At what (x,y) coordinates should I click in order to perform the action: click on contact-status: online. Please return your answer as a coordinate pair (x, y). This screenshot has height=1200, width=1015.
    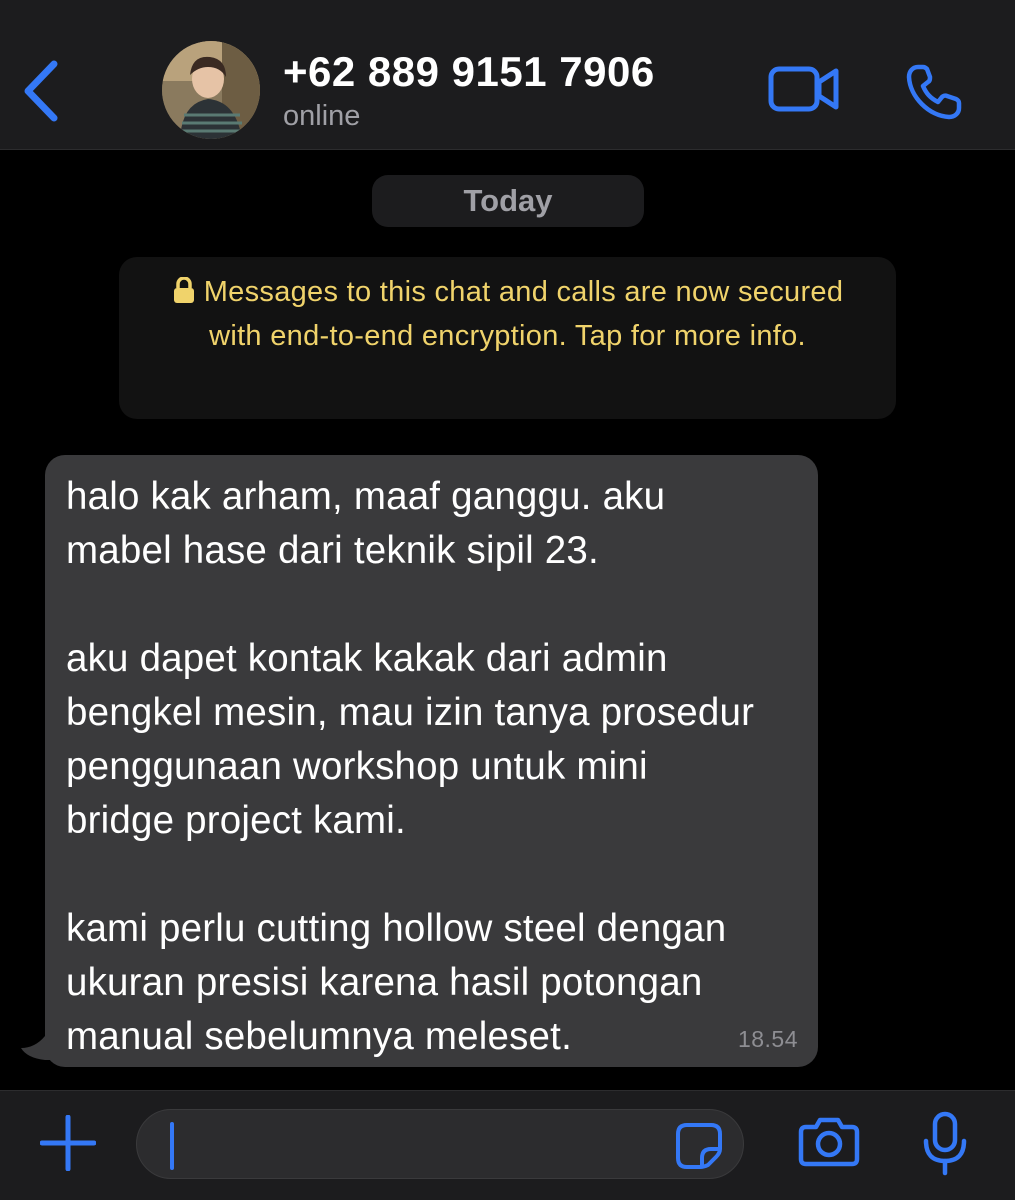
    Looking at the image, I should click on (322, 116).